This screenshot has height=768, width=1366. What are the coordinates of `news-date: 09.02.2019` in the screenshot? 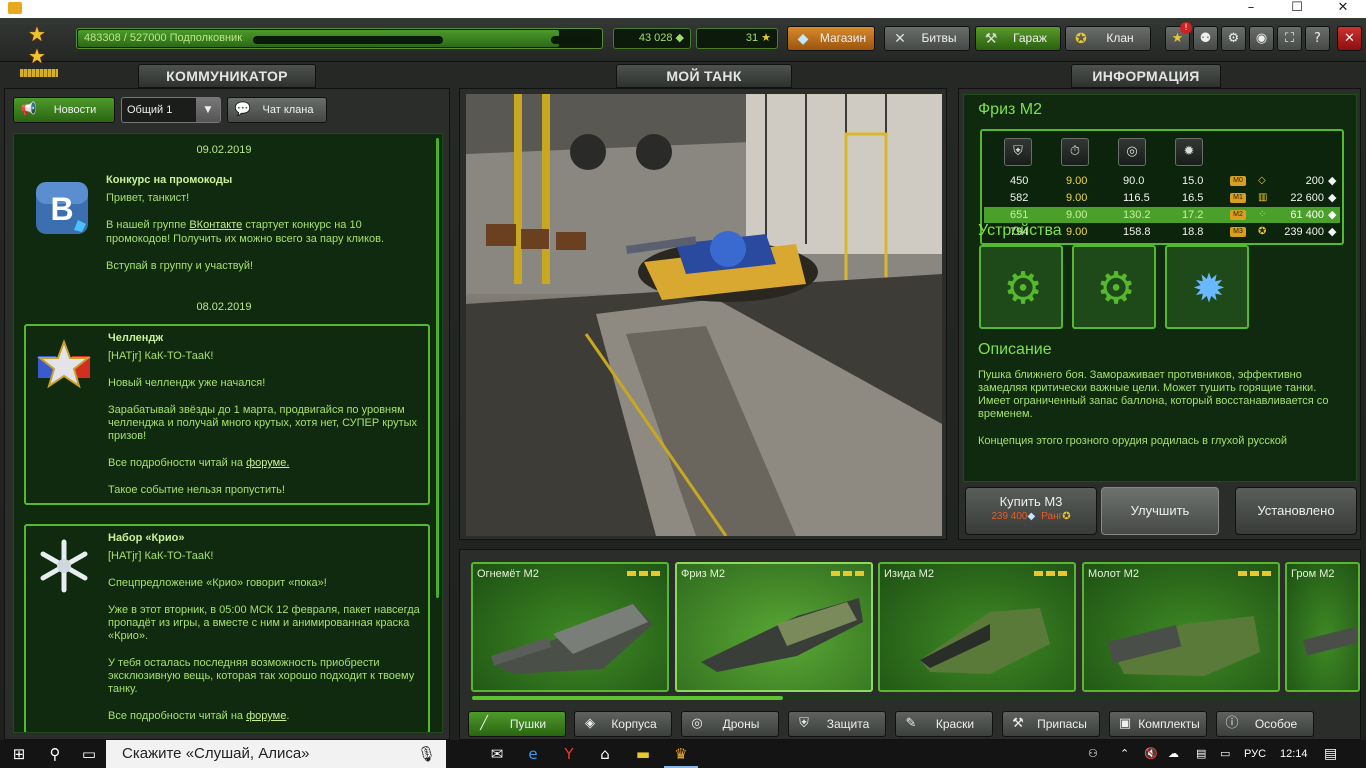 It's located at (224, 150).